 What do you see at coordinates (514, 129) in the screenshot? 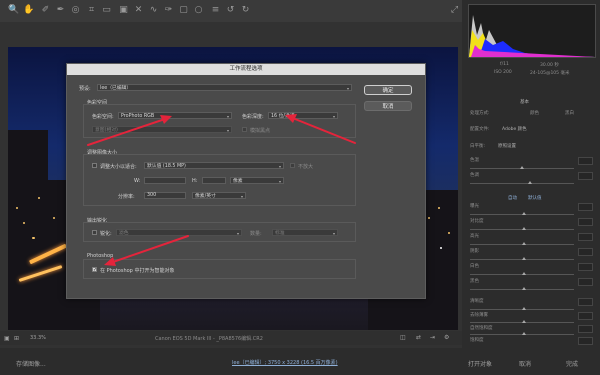
I see `profile-select: Adobe 颜色` at bounding box center [514, 129].